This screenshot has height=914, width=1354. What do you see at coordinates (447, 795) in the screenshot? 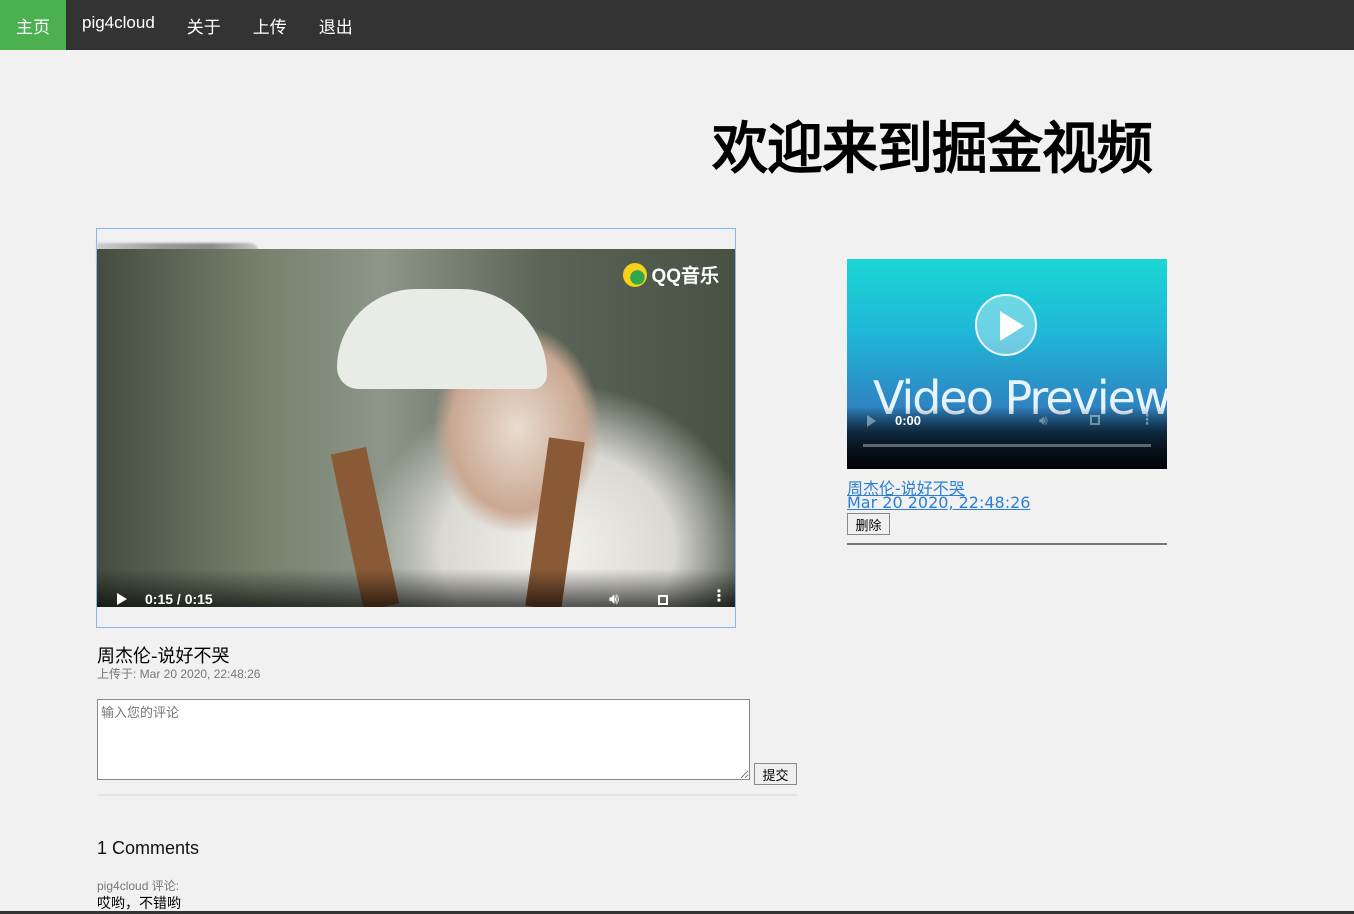
I see `comment-divider` at bounding box center [447, 795].